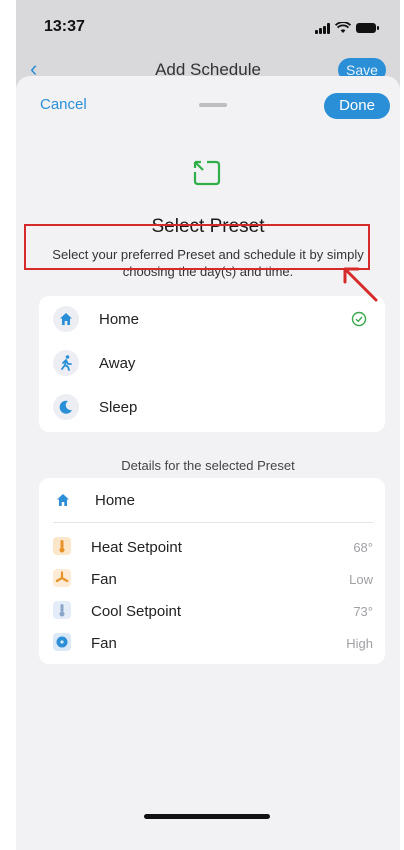  I want to click on detail-label: Cool Setpoint, so click(136, 611).